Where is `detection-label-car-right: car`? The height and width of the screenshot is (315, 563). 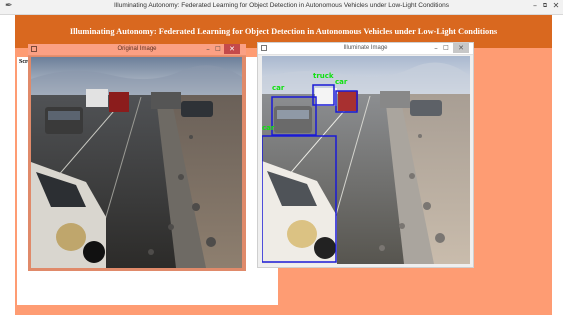
detection-label-car-right: car is located at coordinates (341, 82).